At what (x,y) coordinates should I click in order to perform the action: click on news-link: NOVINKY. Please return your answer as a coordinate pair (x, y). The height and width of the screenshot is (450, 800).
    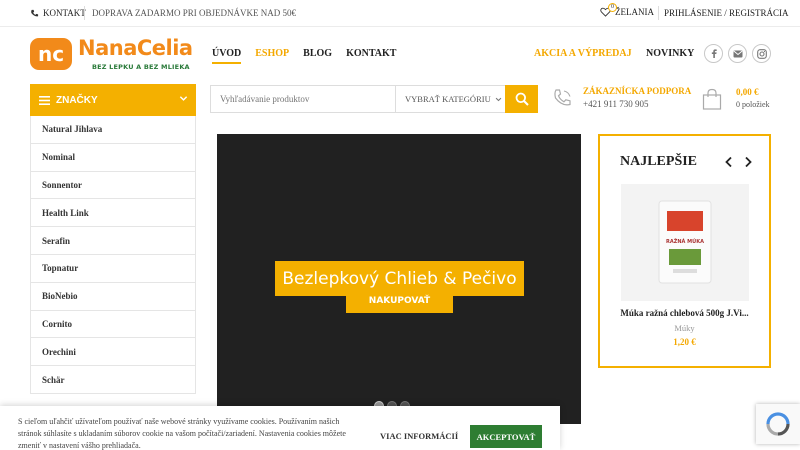
    Looking at the image, I should click on (670, 53).